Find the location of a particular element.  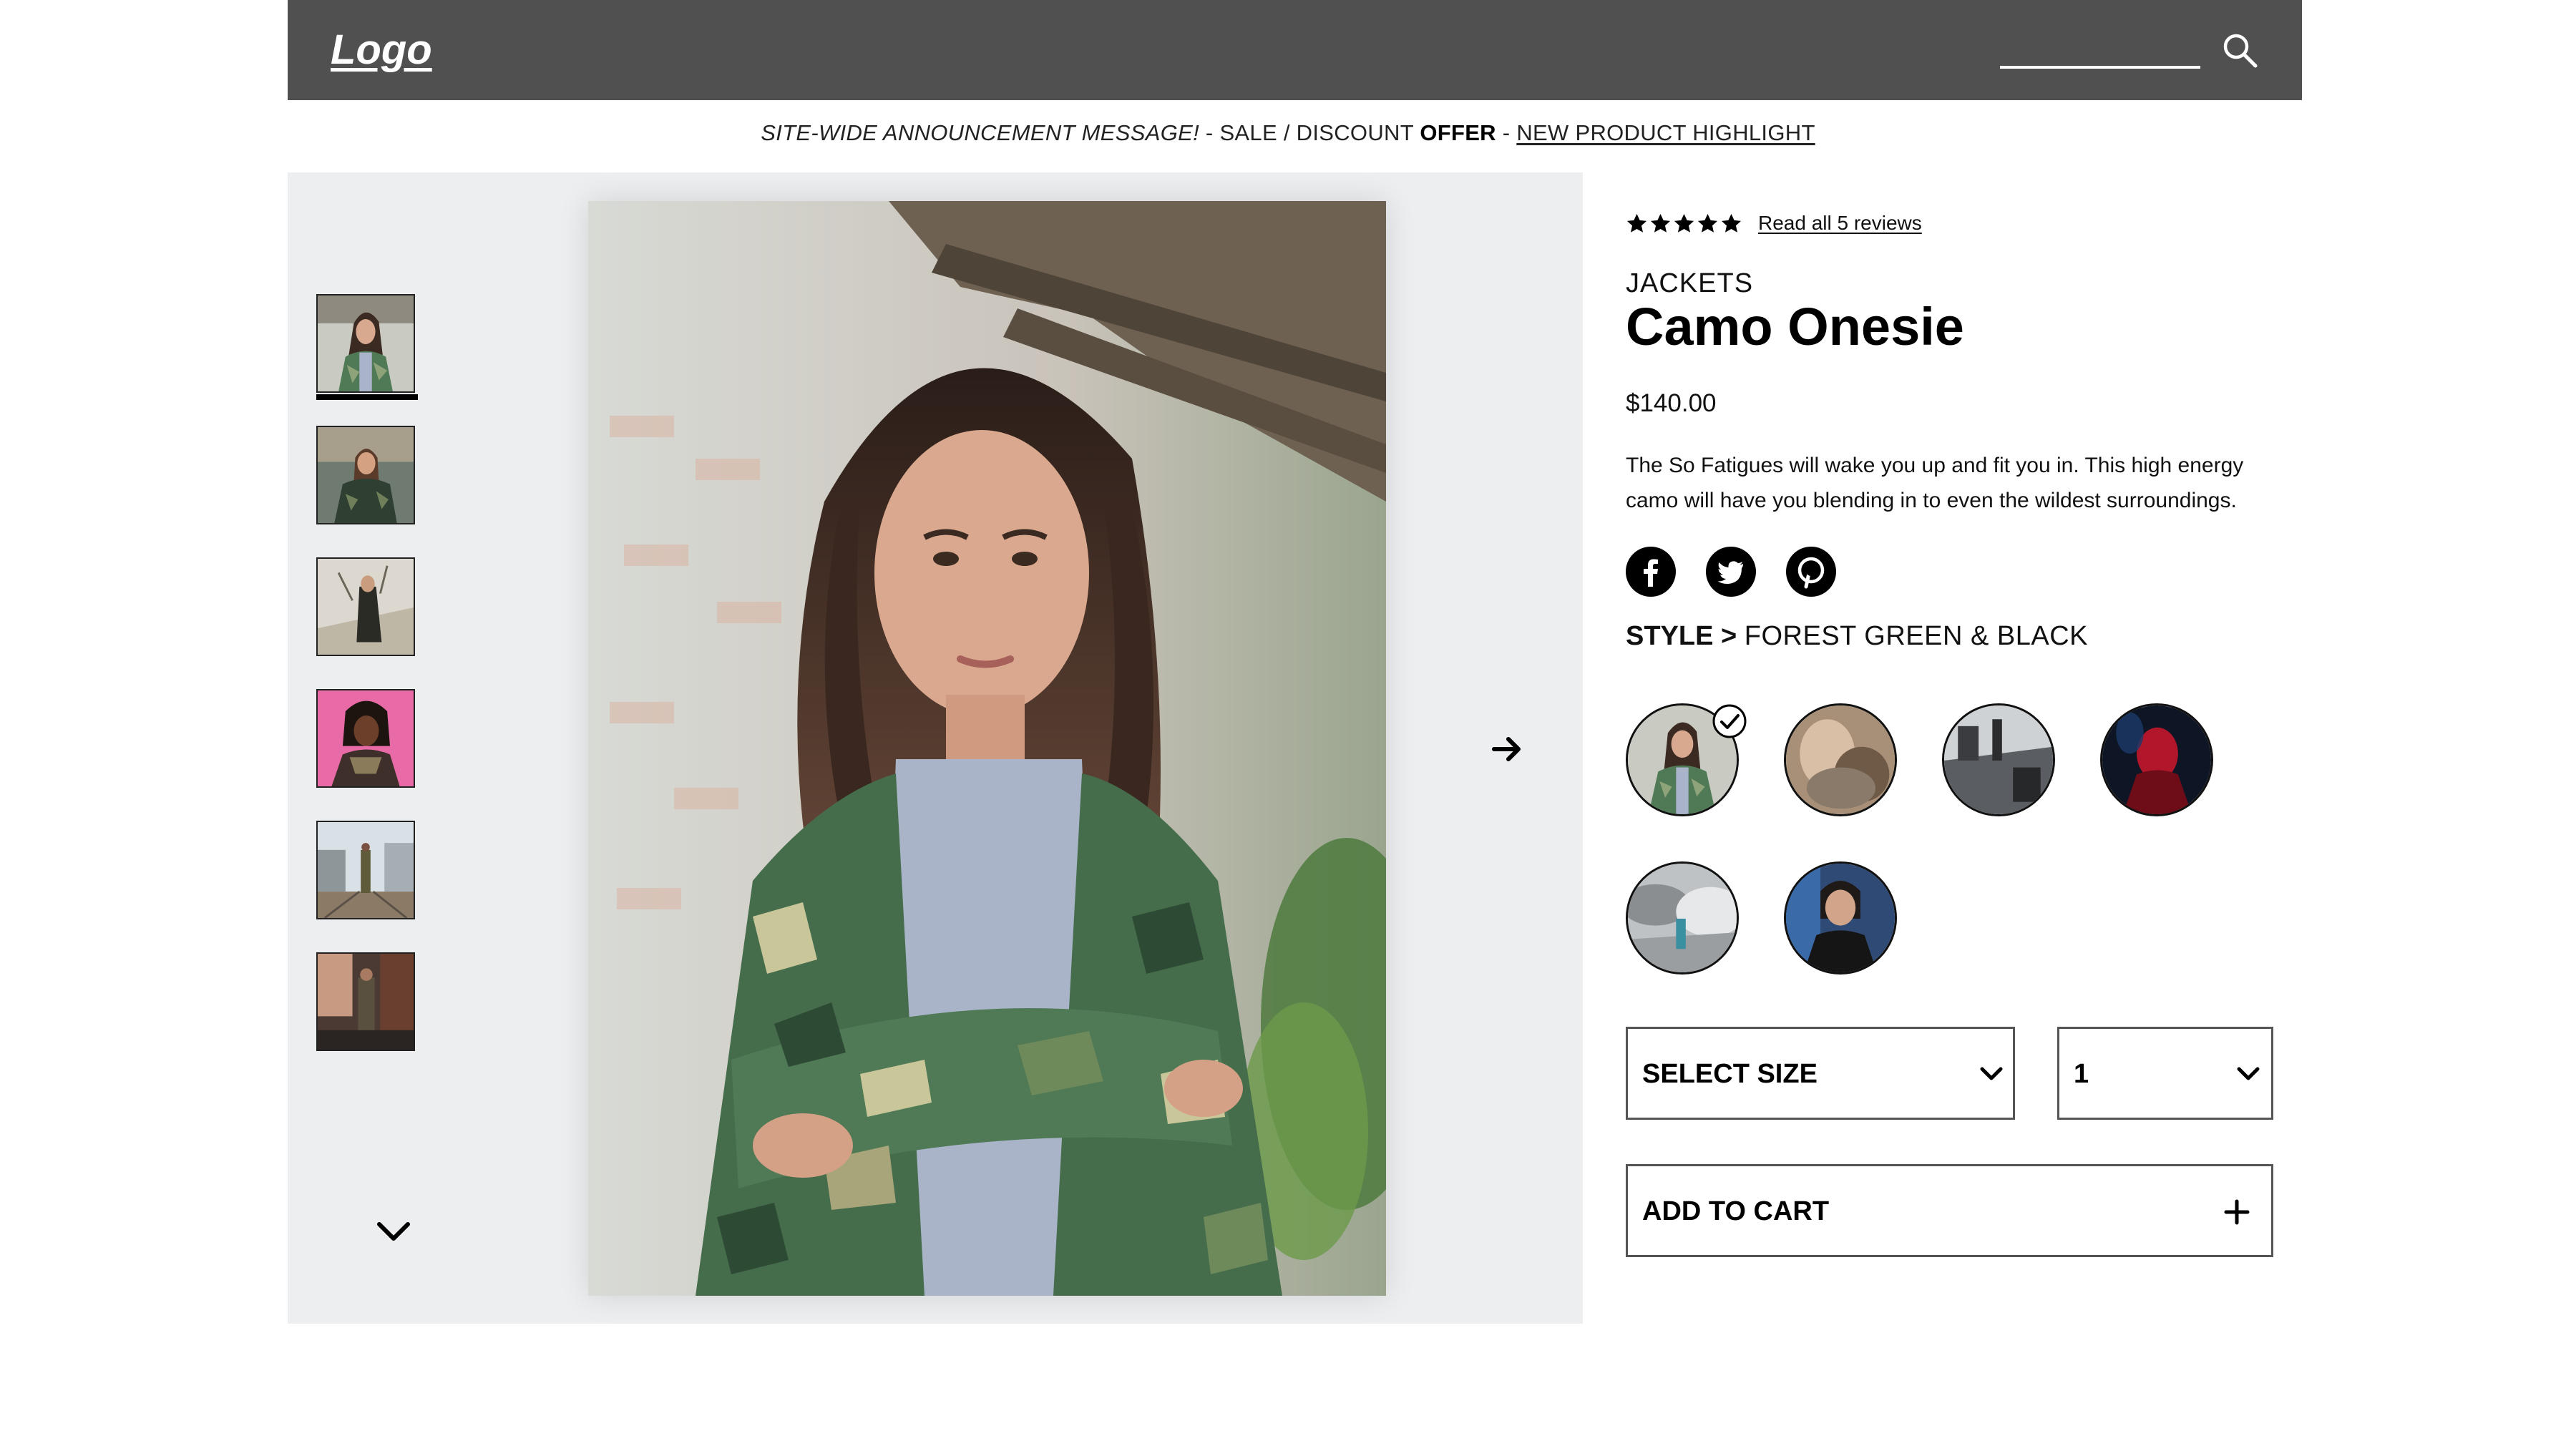

style-swatch-6-image is located at coordinates (1840, 918).